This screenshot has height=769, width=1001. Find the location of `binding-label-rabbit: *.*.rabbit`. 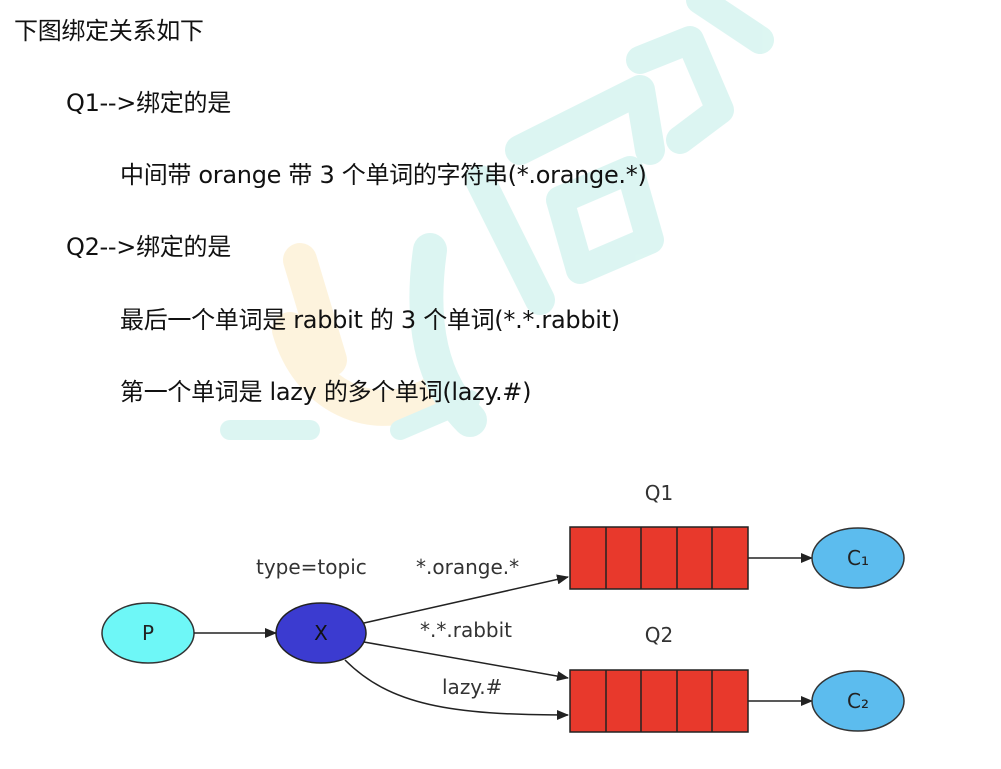

binding-label-rabbit: *.*.rabbit is located at coordinates (466, 630).